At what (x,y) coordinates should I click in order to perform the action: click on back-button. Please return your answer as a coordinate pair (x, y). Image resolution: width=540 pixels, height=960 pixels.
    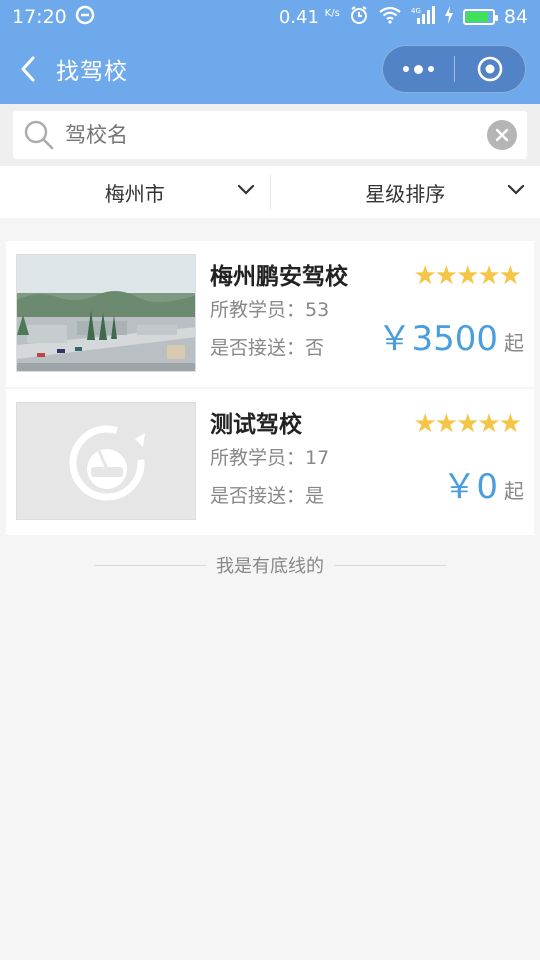
    Looking at the image, I should click on (28, 69).